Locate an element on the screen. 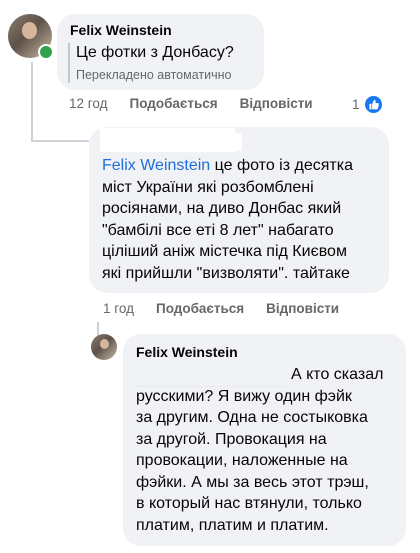  comment-text: Це фотки з Донбасу? is located at coordinates (155, 52).